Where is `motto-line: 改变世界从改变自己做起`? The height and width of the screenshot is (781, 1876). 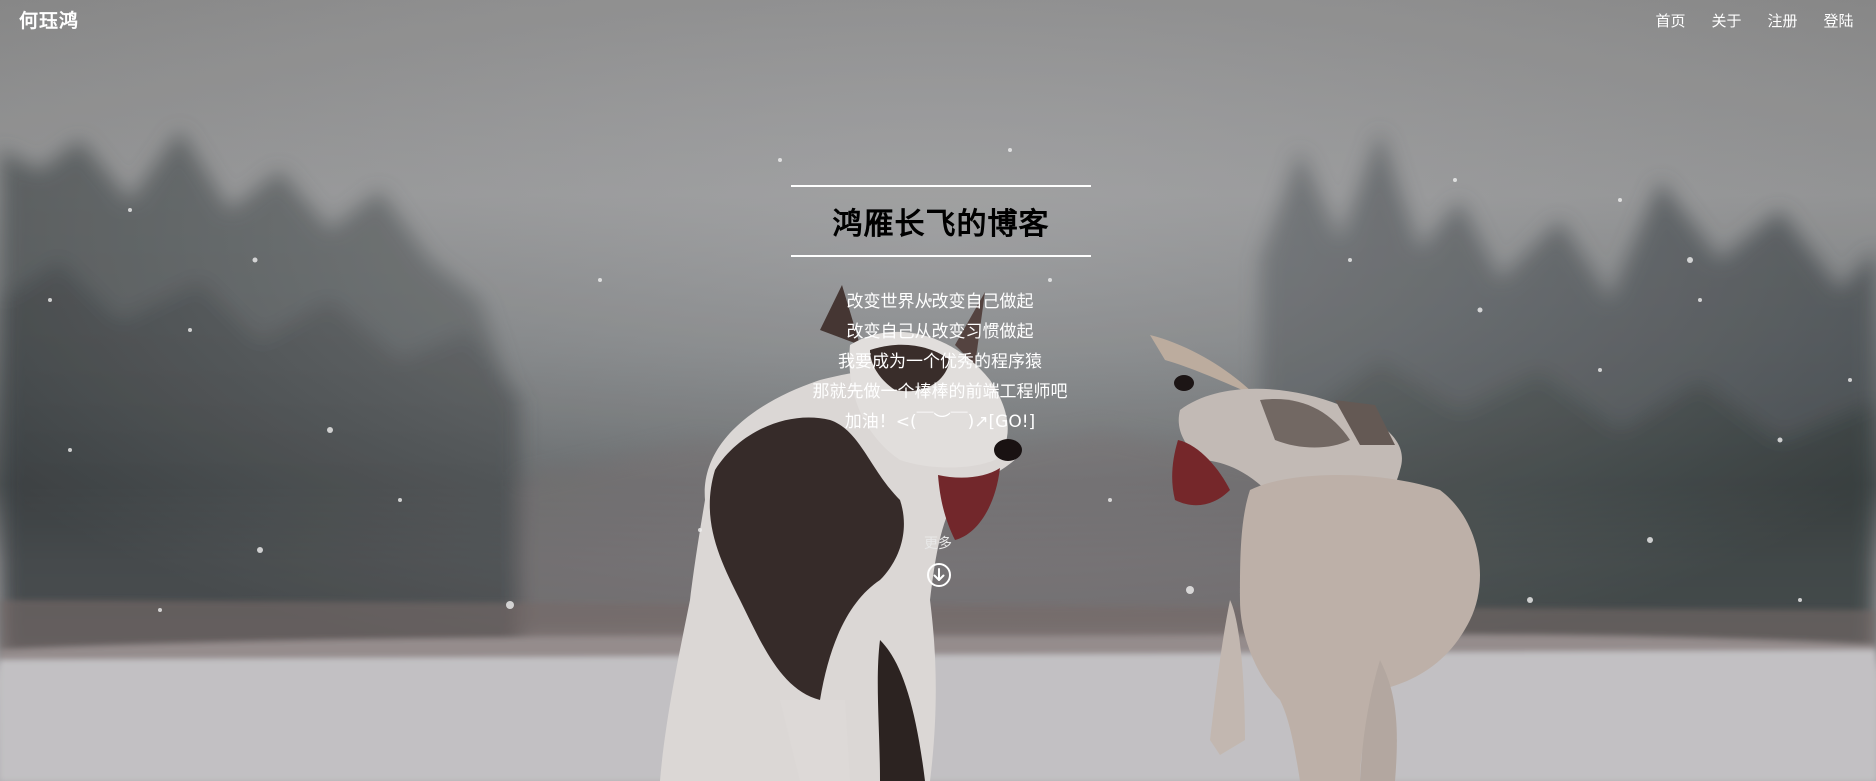
motto-line: 改变世界从改变自己做起 is located at coordinates (940, 302).